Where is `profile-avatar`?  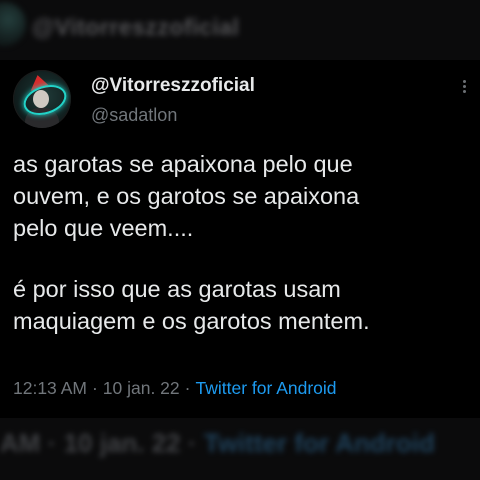
profile-avatar is located at coordinates (42, 99).